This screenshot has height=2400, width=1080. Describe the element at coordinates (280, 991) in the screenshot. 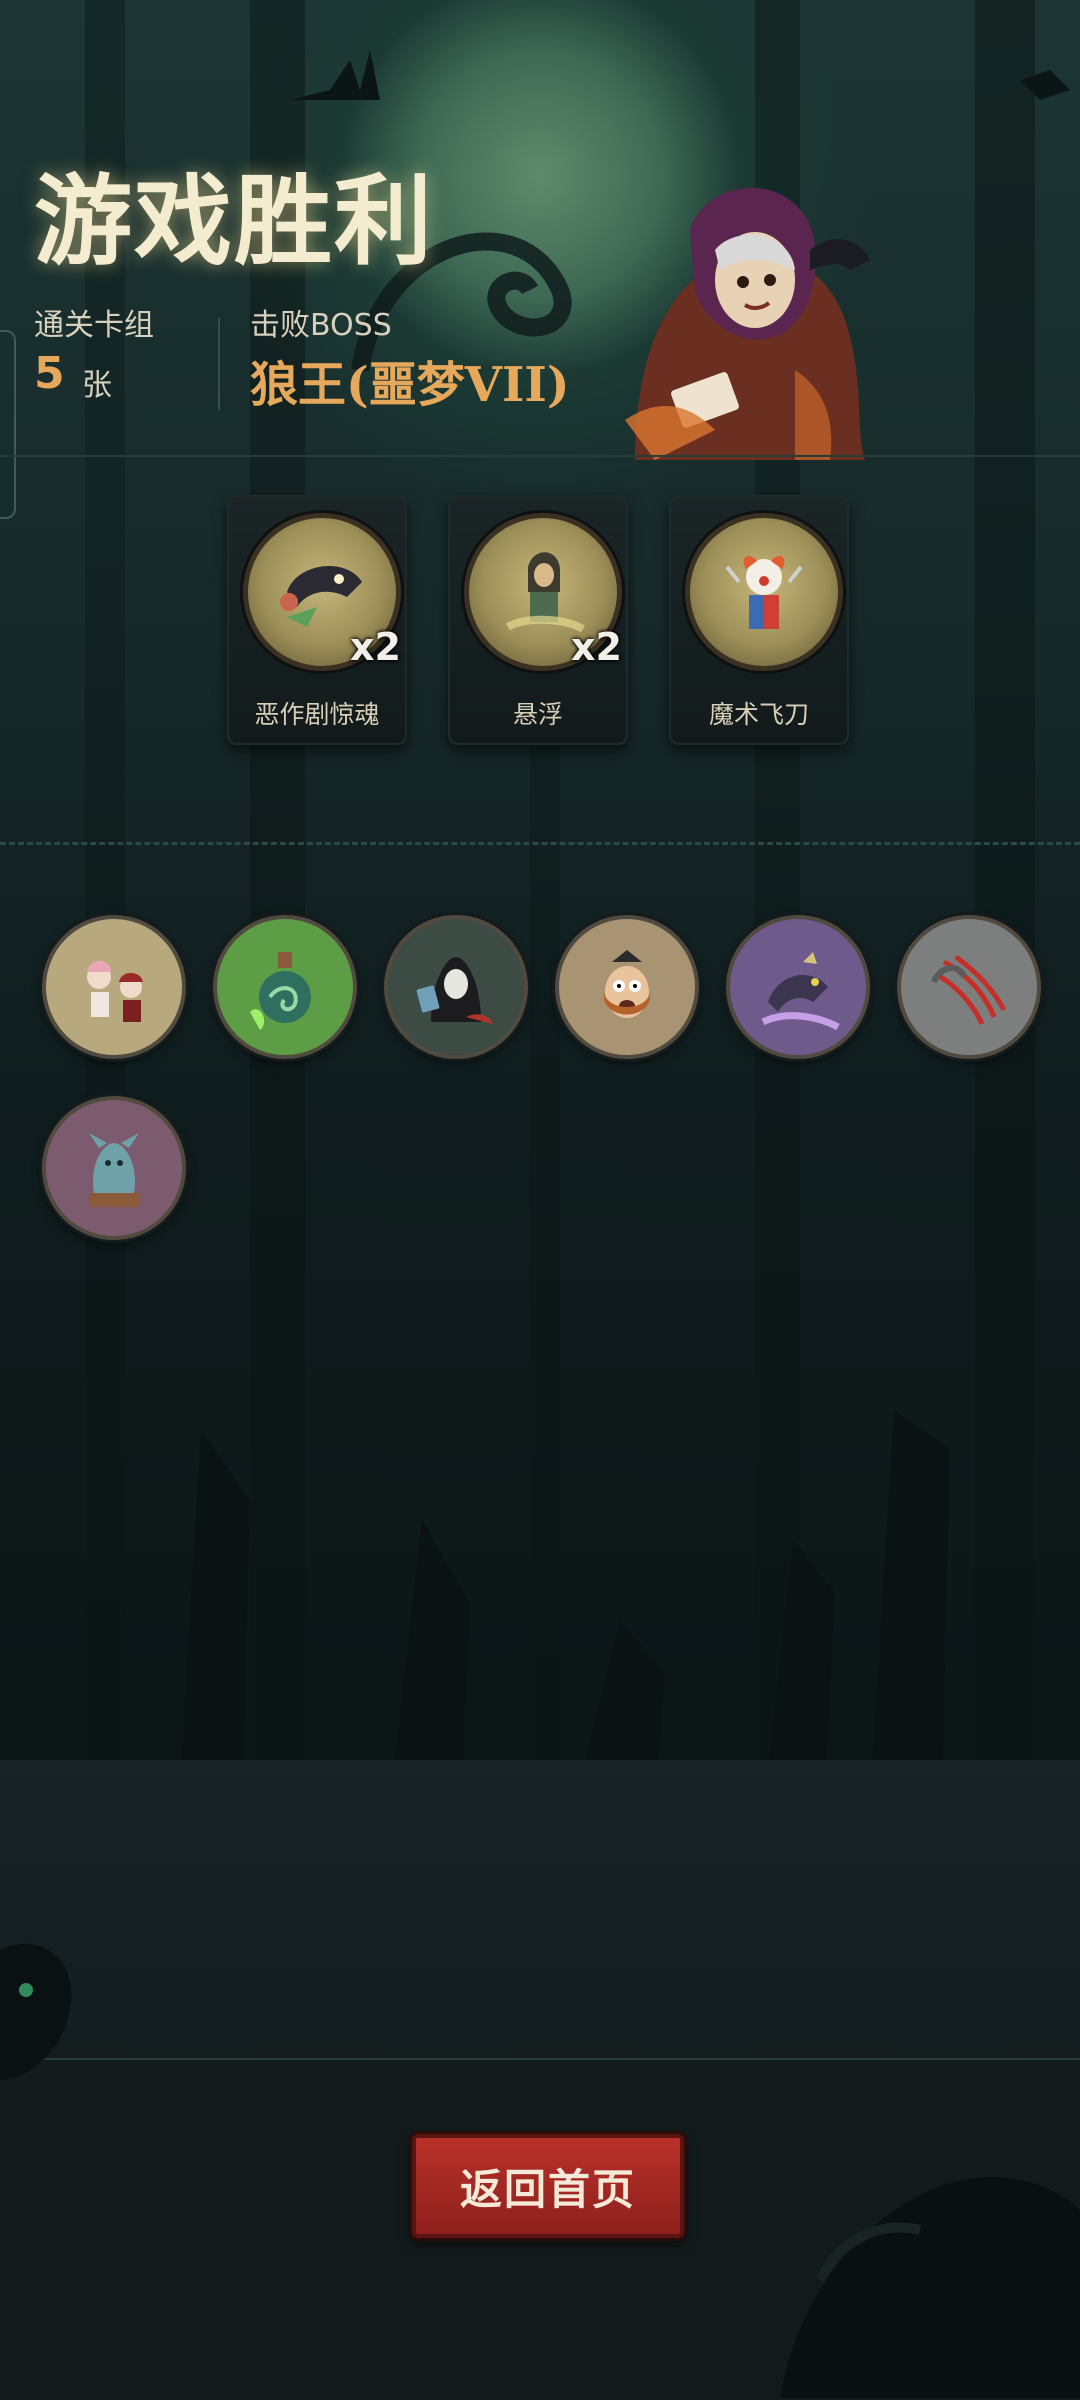

I see `green-potion-icon` at that location.